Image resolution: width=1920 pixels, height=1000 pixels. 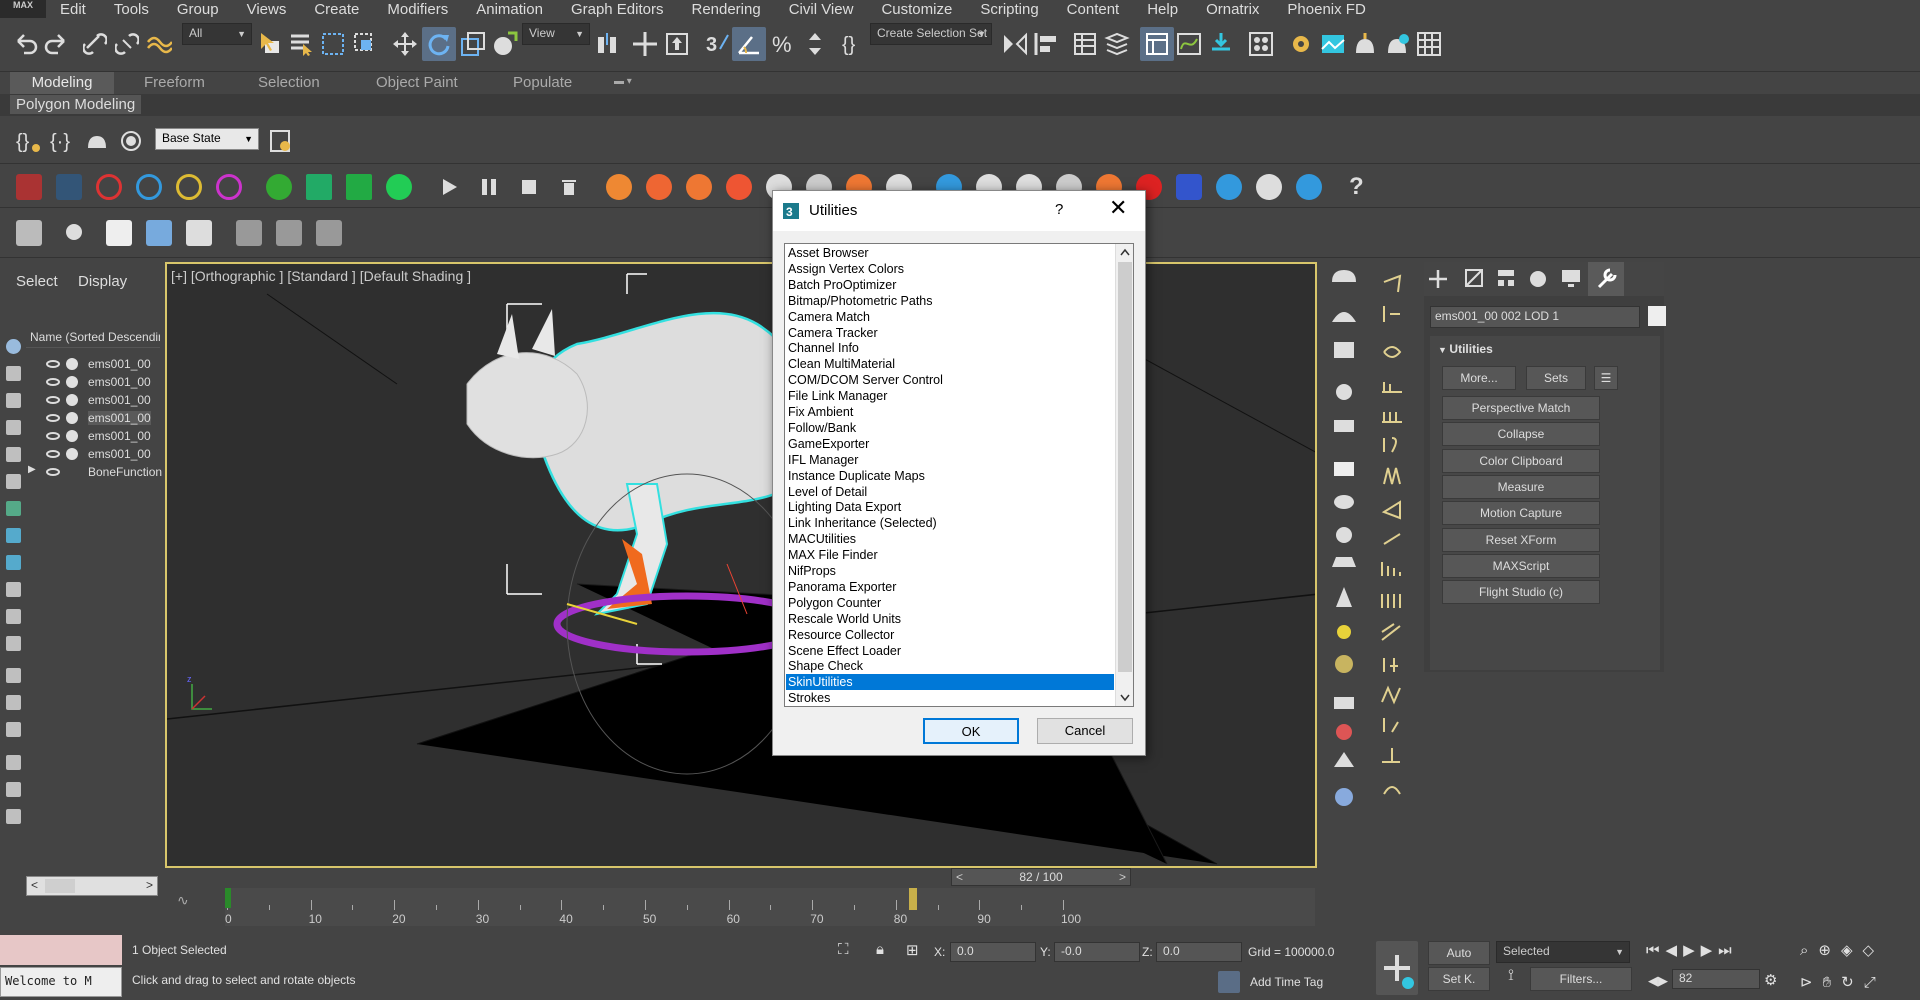 What do you see at coordinates (1852, 950) in the screenshot?
I see `zoom-extents-icon: ◈` at bounding box center [1852, 950].